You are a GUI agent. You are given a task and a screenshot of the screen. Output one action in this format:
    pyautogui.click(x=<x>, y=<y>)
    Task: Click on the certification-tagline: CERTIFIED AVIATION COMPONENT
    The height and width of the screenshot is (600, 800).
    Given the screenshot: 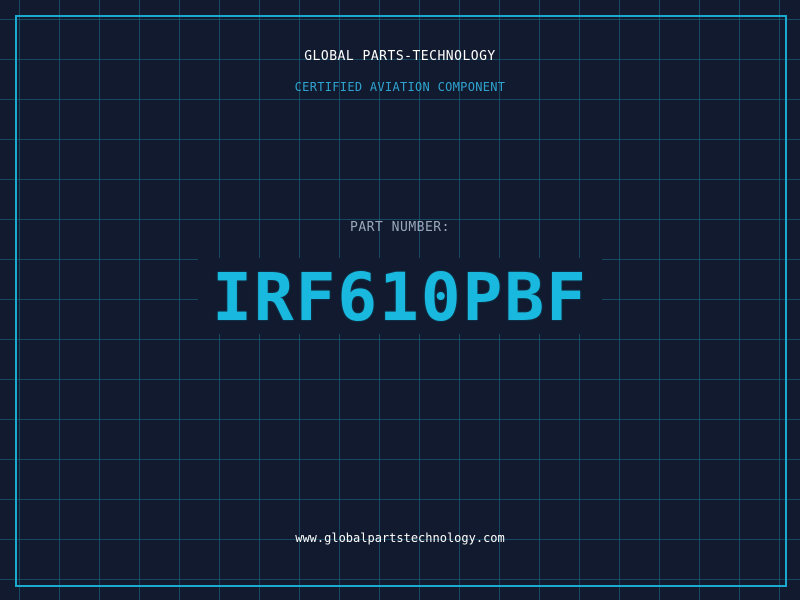 What is the action you would take?
    pyautogui.click(x=400, y=87)
    